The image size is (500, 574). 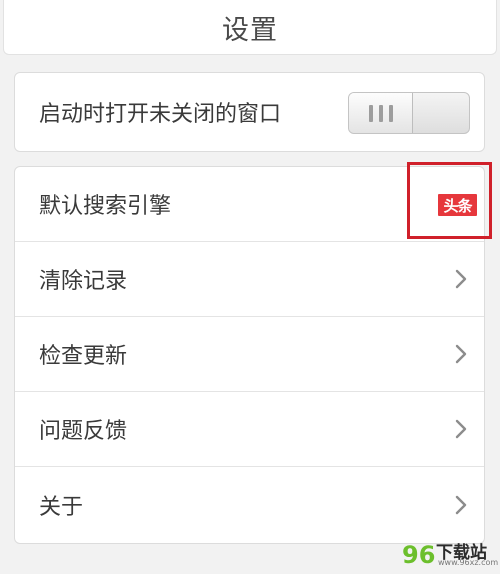 I want to click on restore-windows-card: 启动时打开未关闭的窗口, so click(x=249, y=112).